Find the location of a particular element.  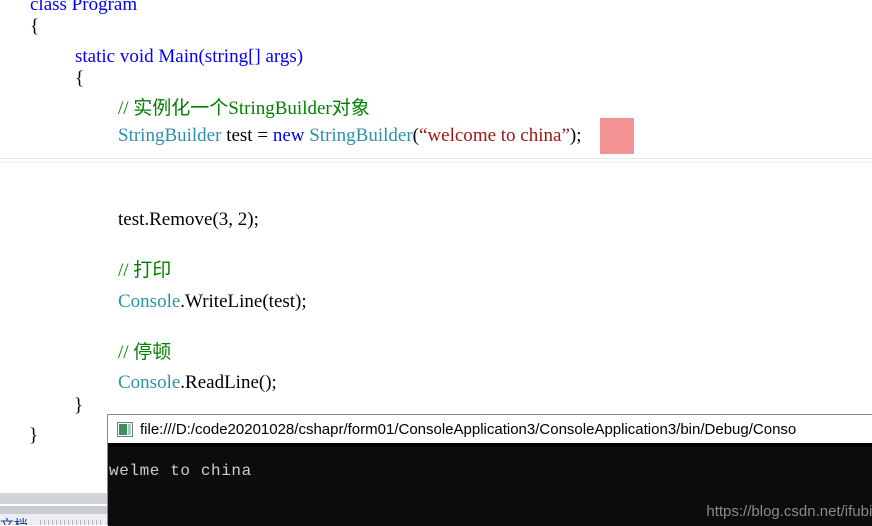

taskbar-dotted-separator is located at coordinates (71, 522).